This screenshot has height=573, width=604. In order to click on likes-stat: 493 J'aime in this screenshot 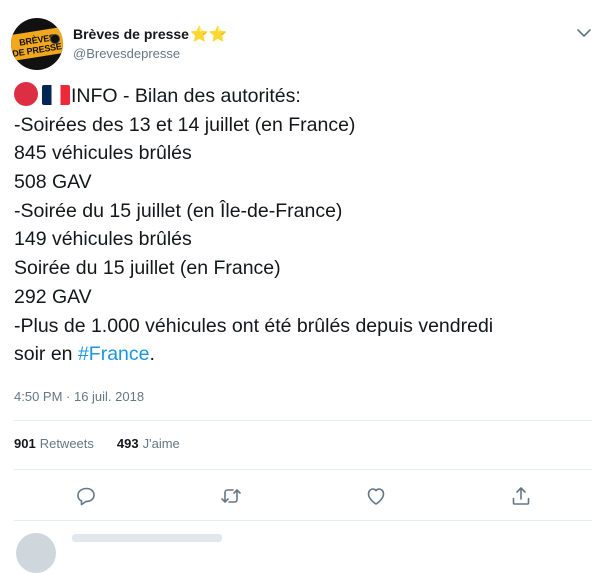, I will do `click(148, 443)`.